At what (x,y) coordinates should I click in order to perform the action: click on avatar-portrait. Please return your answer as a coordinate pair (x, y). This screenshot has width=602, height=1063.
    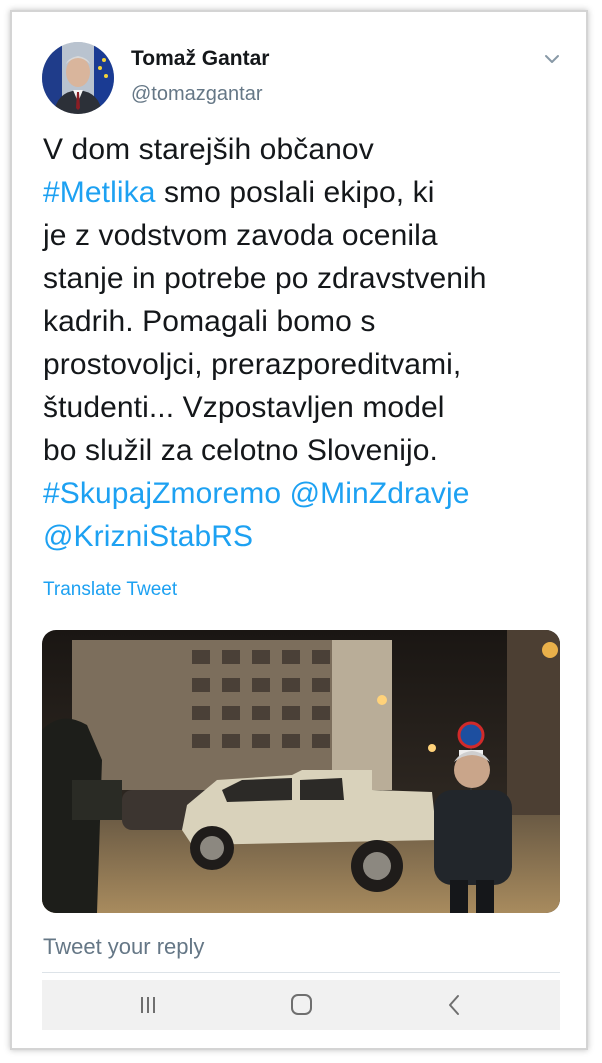
    Looking at the image, I should click on (78, 78).